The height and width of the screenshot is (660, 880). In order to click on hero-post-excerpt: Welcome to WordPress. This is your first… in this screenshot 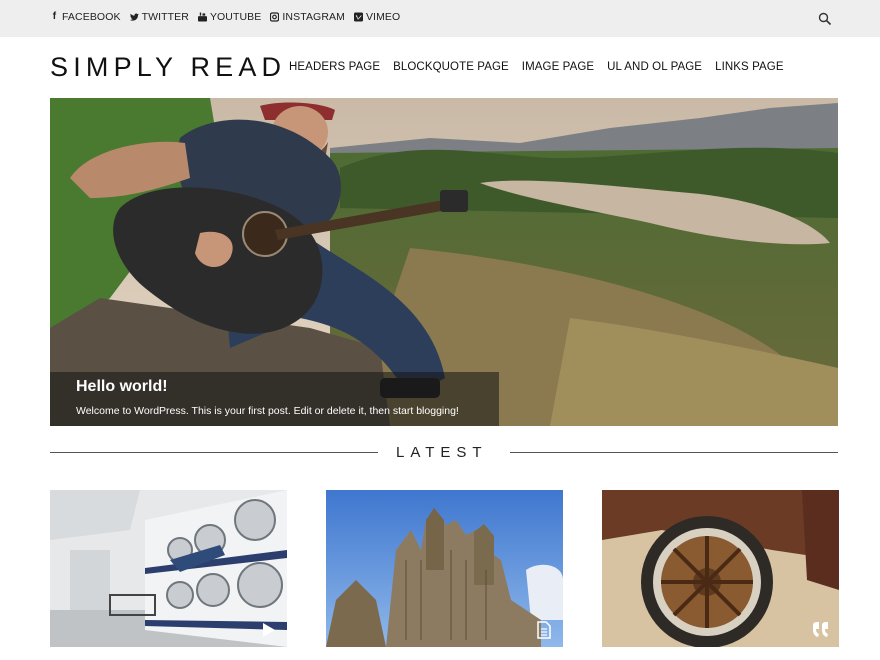, I will do `click(267, 411)`.